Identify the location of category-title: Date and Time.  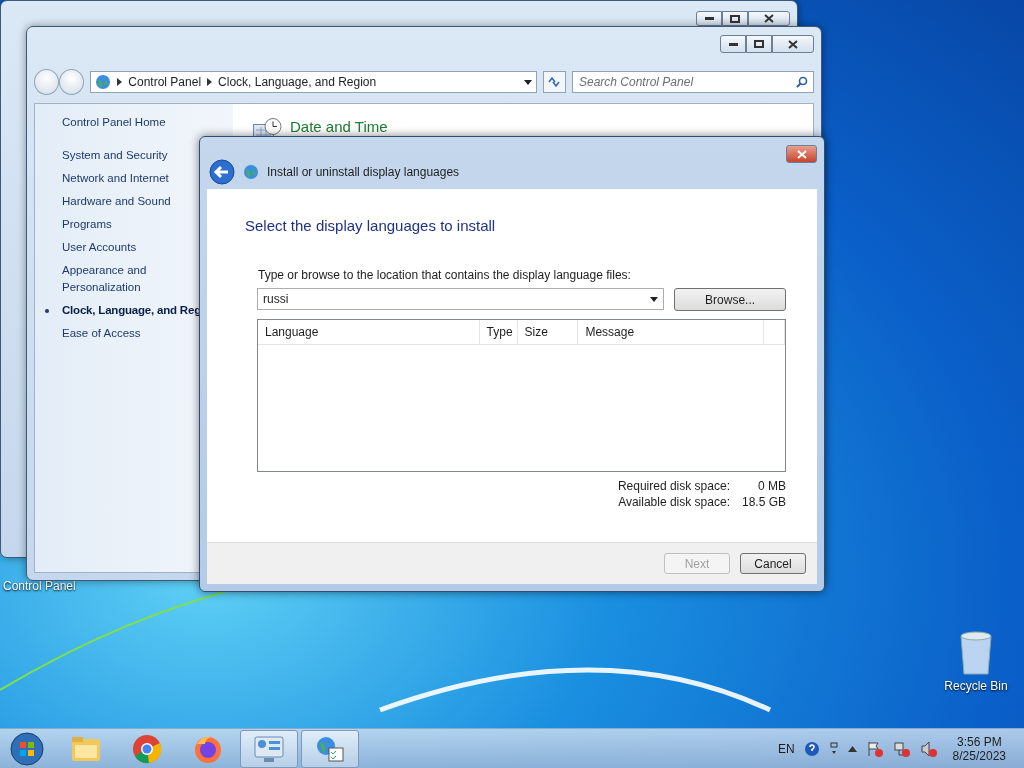
(339, 126).